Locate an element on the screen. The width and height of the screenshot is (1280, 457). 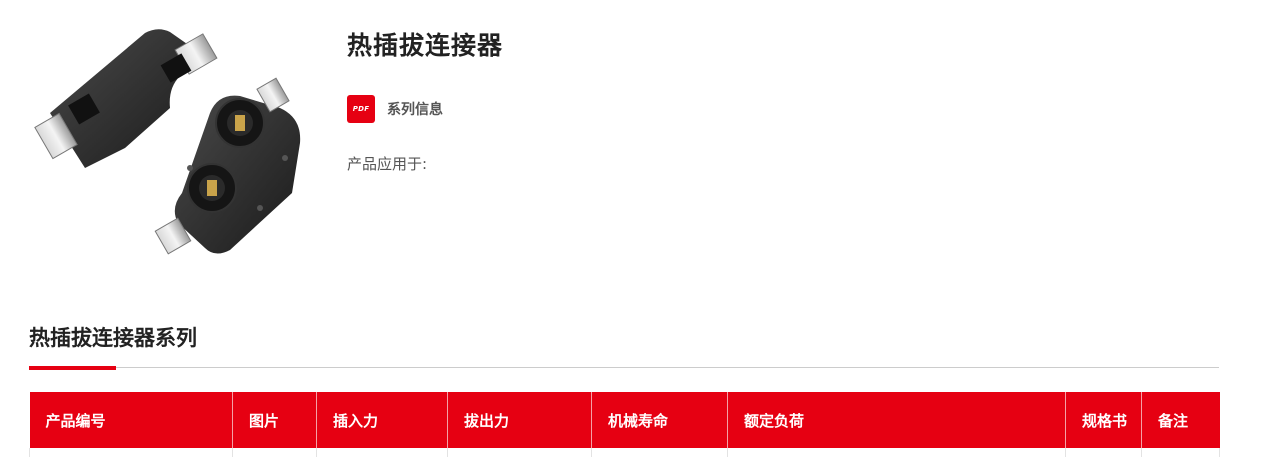
series-info-link: PDF 系列信息 is located at coordinates (395, 109).